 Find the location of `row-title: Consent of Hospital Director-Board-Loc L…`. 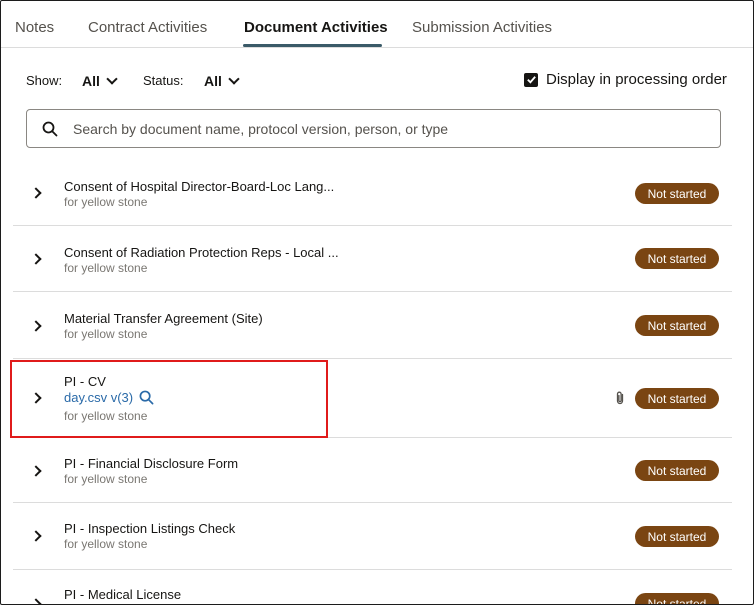

row-title: Consent of Hospital Director-Board-Loc L… is located at coordinates (199, 186).